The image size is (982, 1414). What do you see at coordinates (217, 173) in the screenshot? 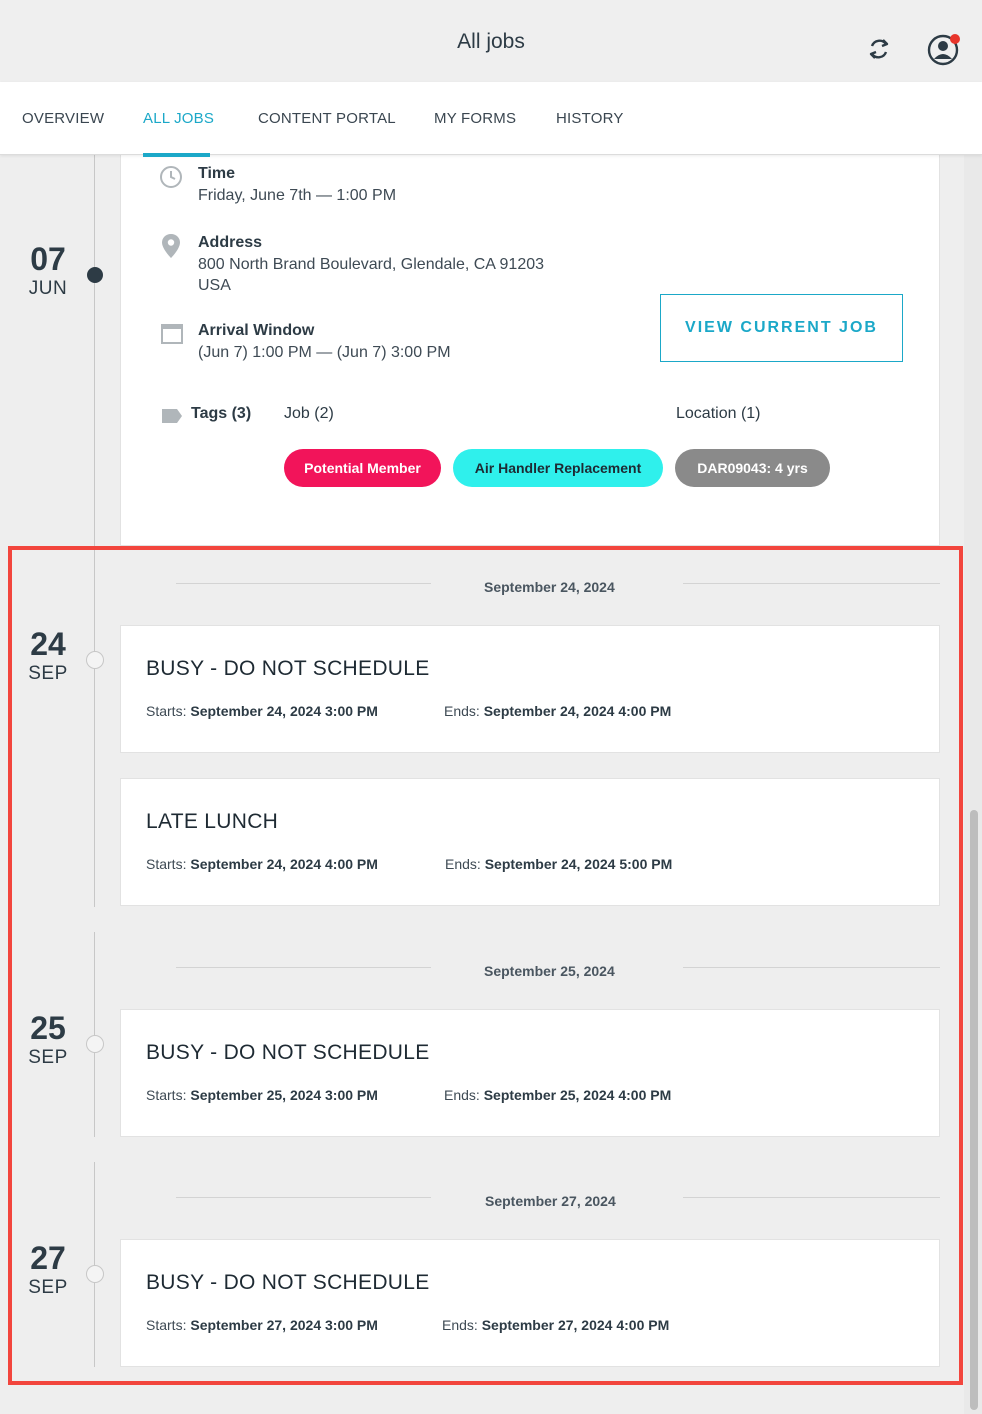
I see `time-label: Time` at bounding box center [217, 173].